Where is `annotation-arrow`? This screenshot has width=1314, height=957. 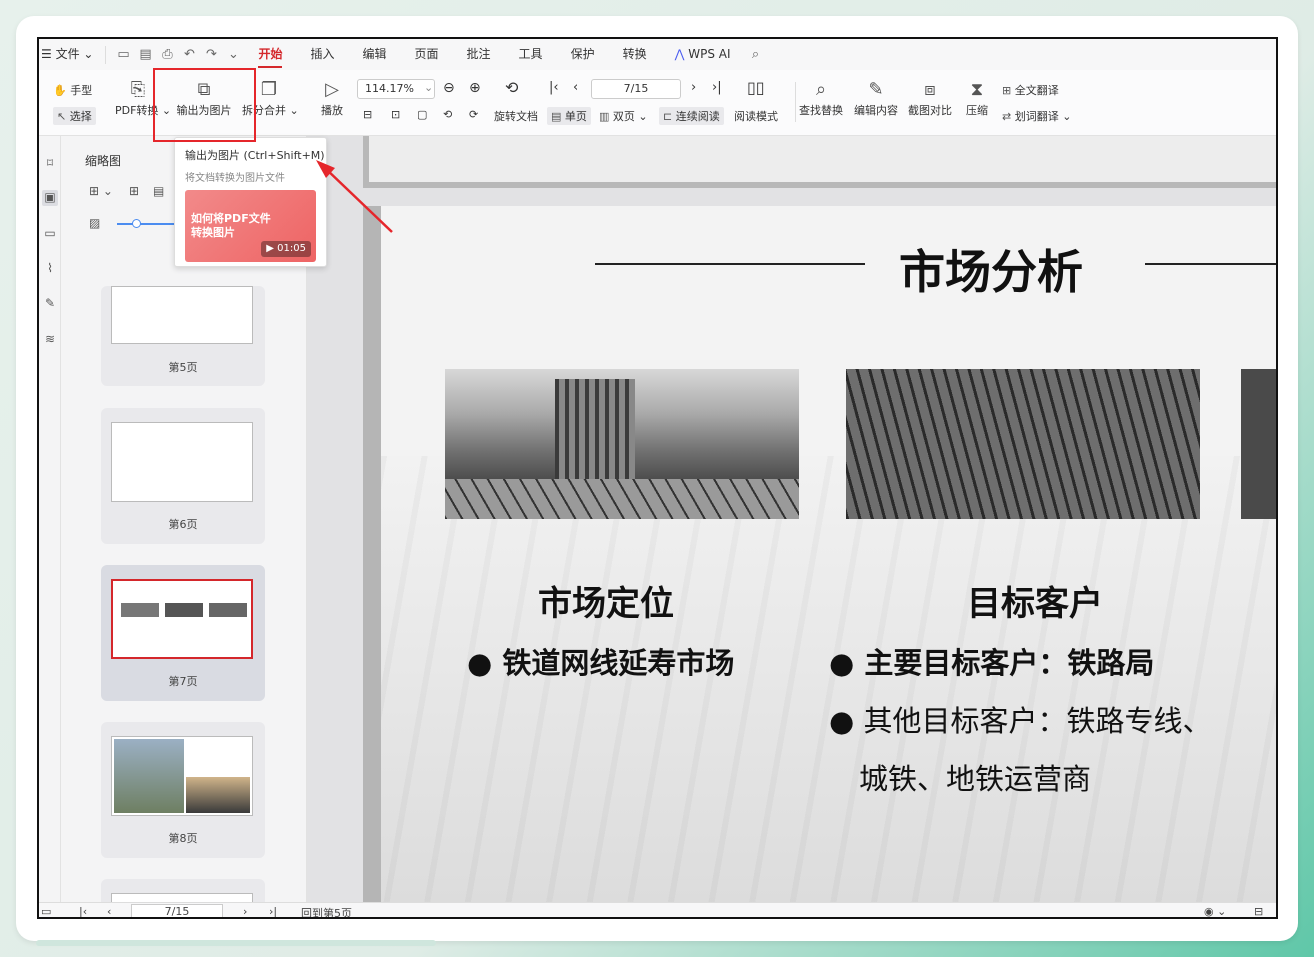 annotation-arrow is located at coordinates (354, 196).